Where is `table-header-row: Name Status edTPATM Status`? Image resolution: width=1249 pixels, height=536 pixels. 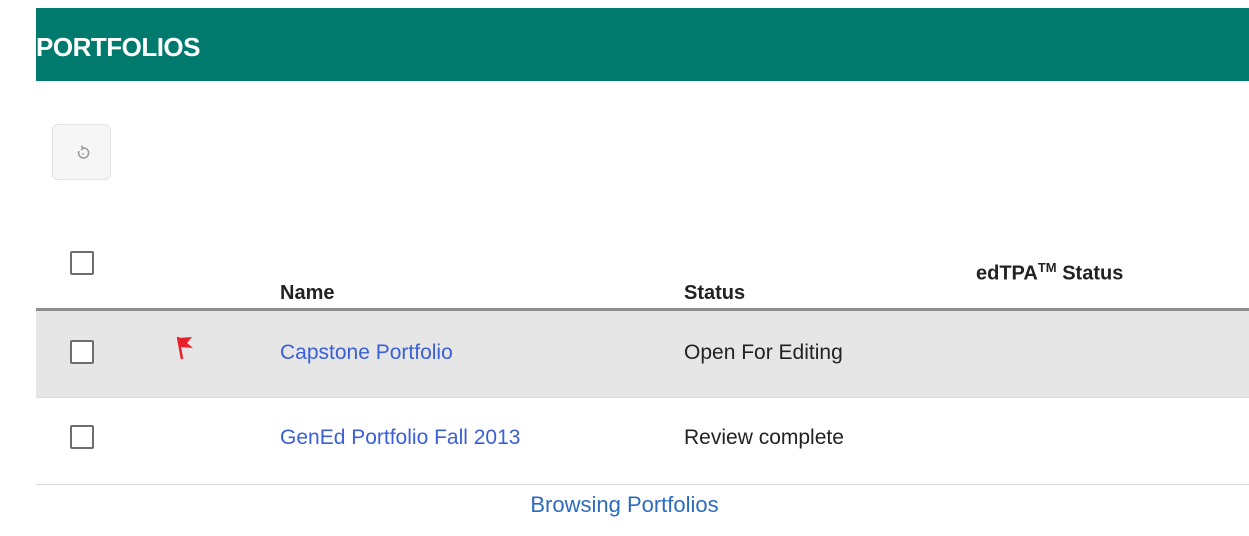
table-header-row: Name Status edTPATM Status is located at coordinates (642, 270).